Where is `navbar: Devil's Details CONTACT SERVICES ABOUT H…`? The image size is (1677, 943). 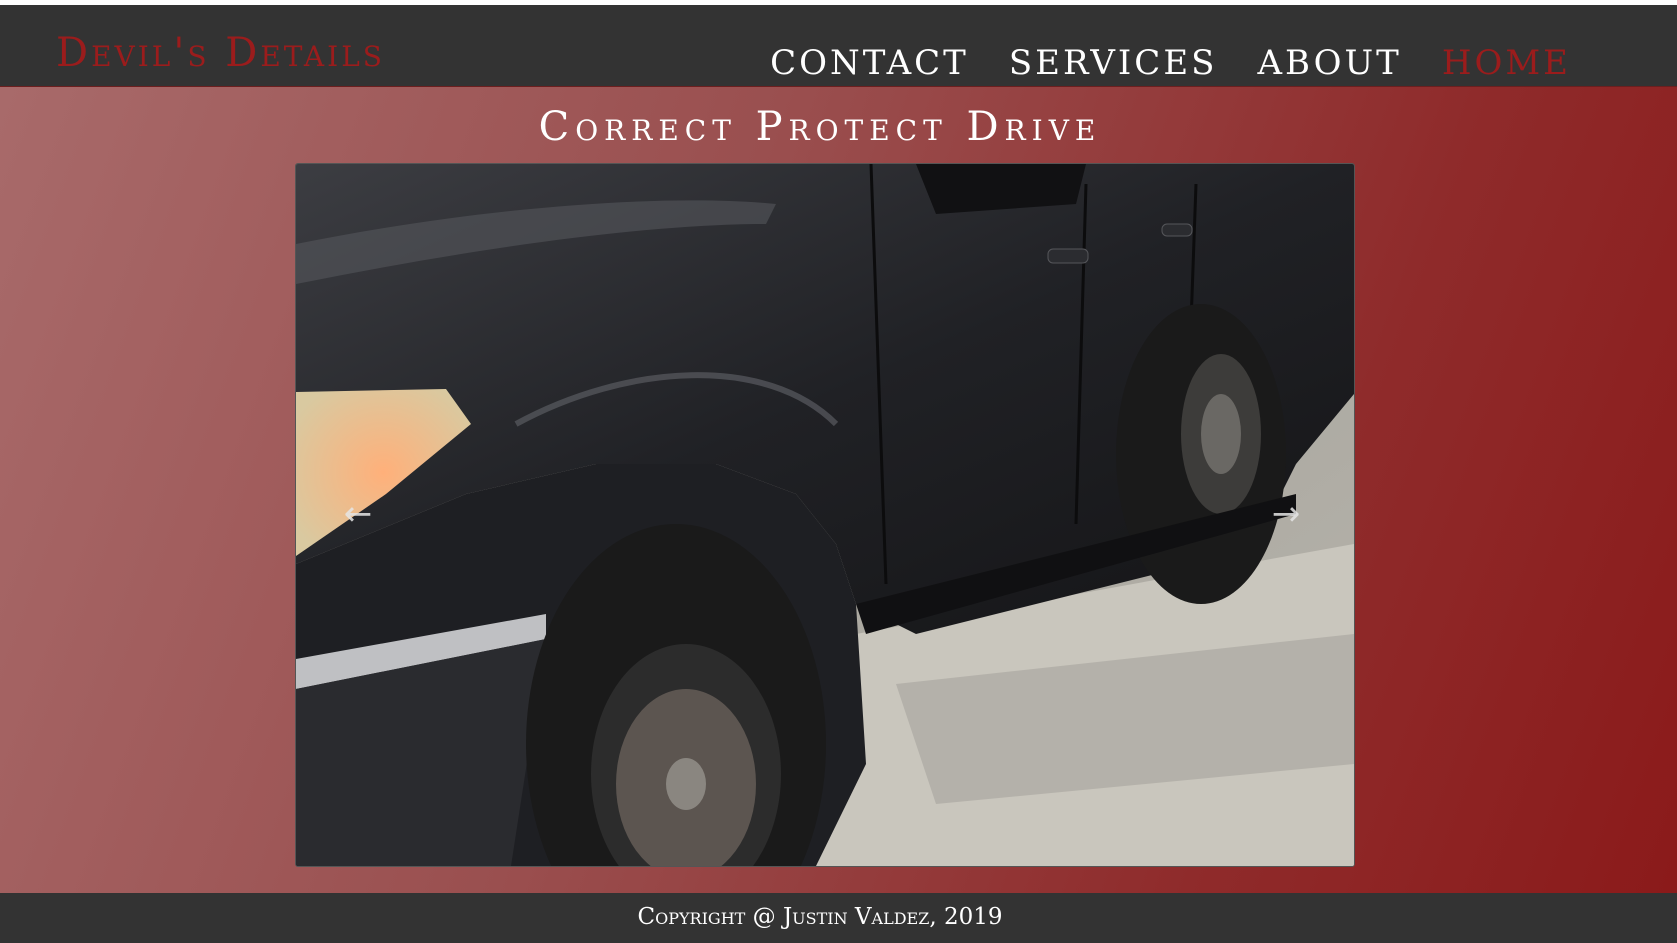
navbar: Devil's Details CONTACT SERVICES ABOUT H… is located at coordinates (838, 46).